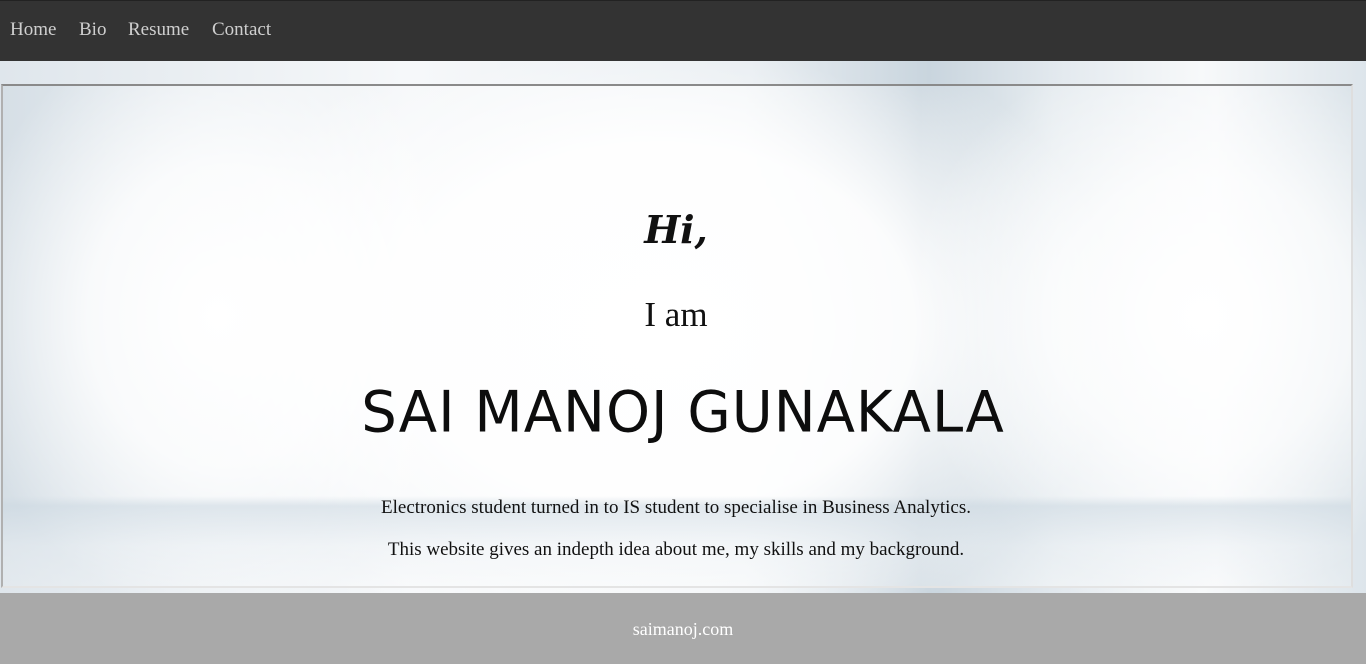  What do you see at coordinates (241, 30) in the screenshot?
I see `nav-link-contact: Contact` at bounding box center [241, 30].